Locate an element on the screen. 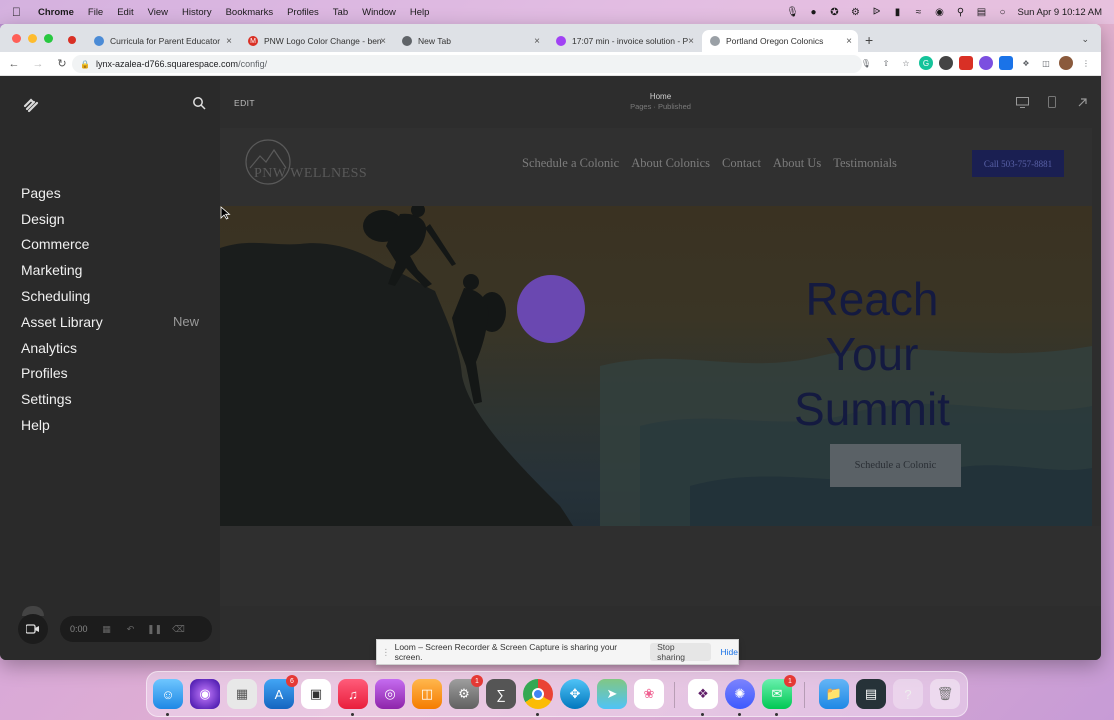  menu-help: Help is located at coordinates (420, 12).